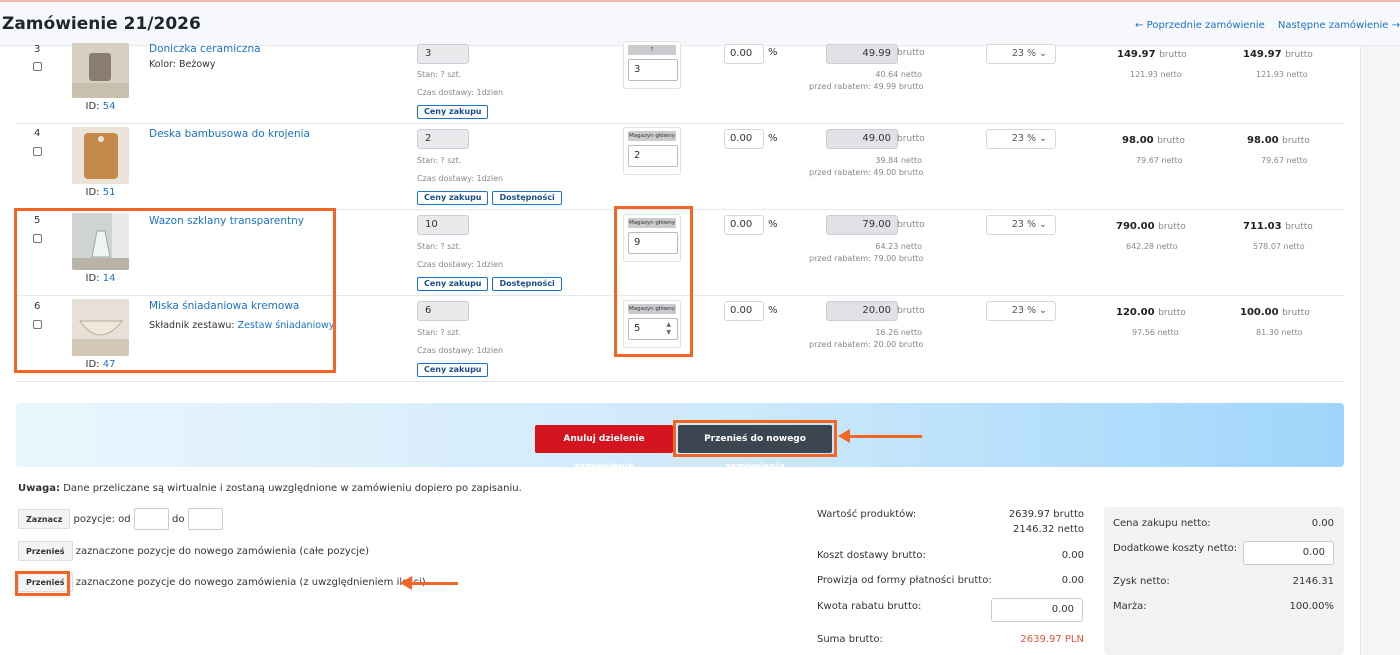 The width and height of the screenshot is (1400, 655). What do you see at coordinates (1275, 312) in the screenshot?
I see `total-after: 100.00 brutto` at bounding box center [1275, 312].